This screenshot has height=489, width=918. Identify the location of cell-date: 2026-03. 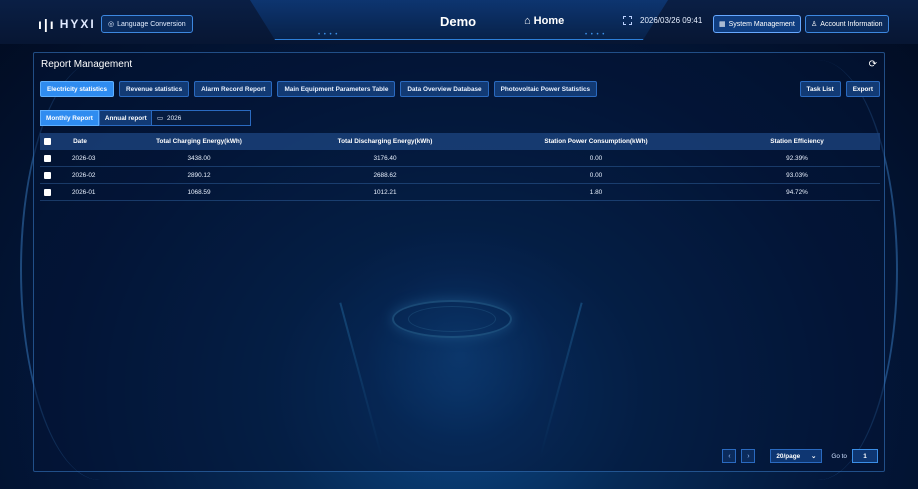
(84, 158).